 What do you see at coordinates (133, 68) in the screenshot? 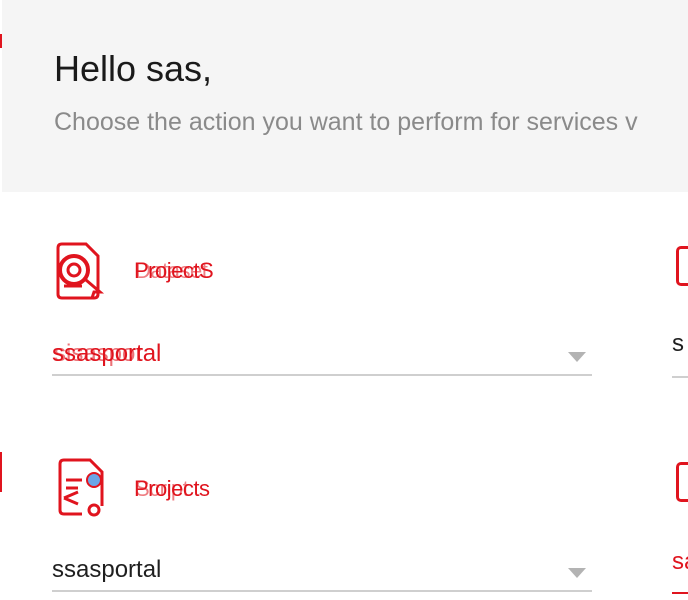
I see `greeting-title: Hello sas,` at bounding box center [133, 68].